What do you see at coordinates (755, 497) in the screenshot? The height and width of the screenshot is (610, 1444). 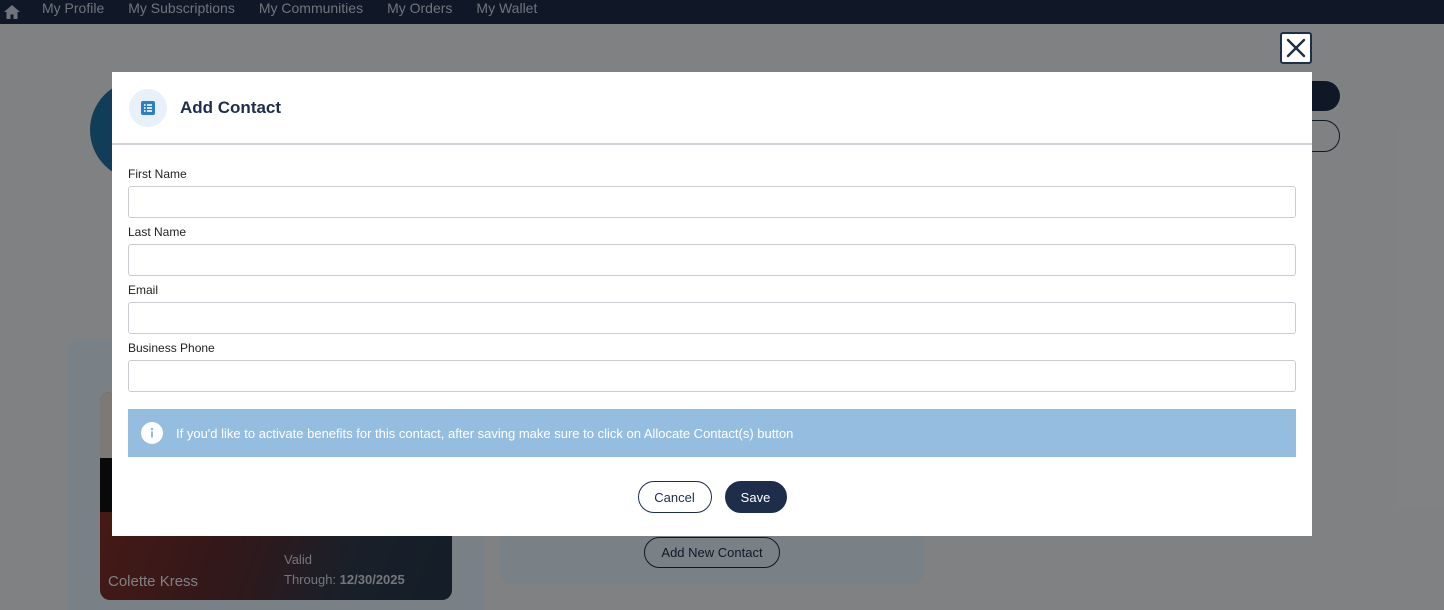 I see `save-button: Save` at bounding box center [755, 497].